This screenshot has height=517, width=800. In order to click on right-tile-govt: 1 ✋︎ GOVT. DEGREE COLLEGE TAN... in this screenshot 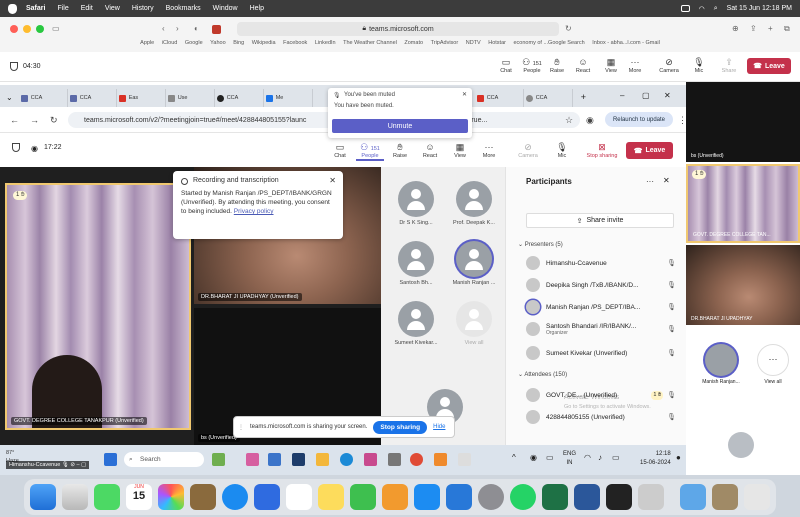, I will do `click(743, 203)`.